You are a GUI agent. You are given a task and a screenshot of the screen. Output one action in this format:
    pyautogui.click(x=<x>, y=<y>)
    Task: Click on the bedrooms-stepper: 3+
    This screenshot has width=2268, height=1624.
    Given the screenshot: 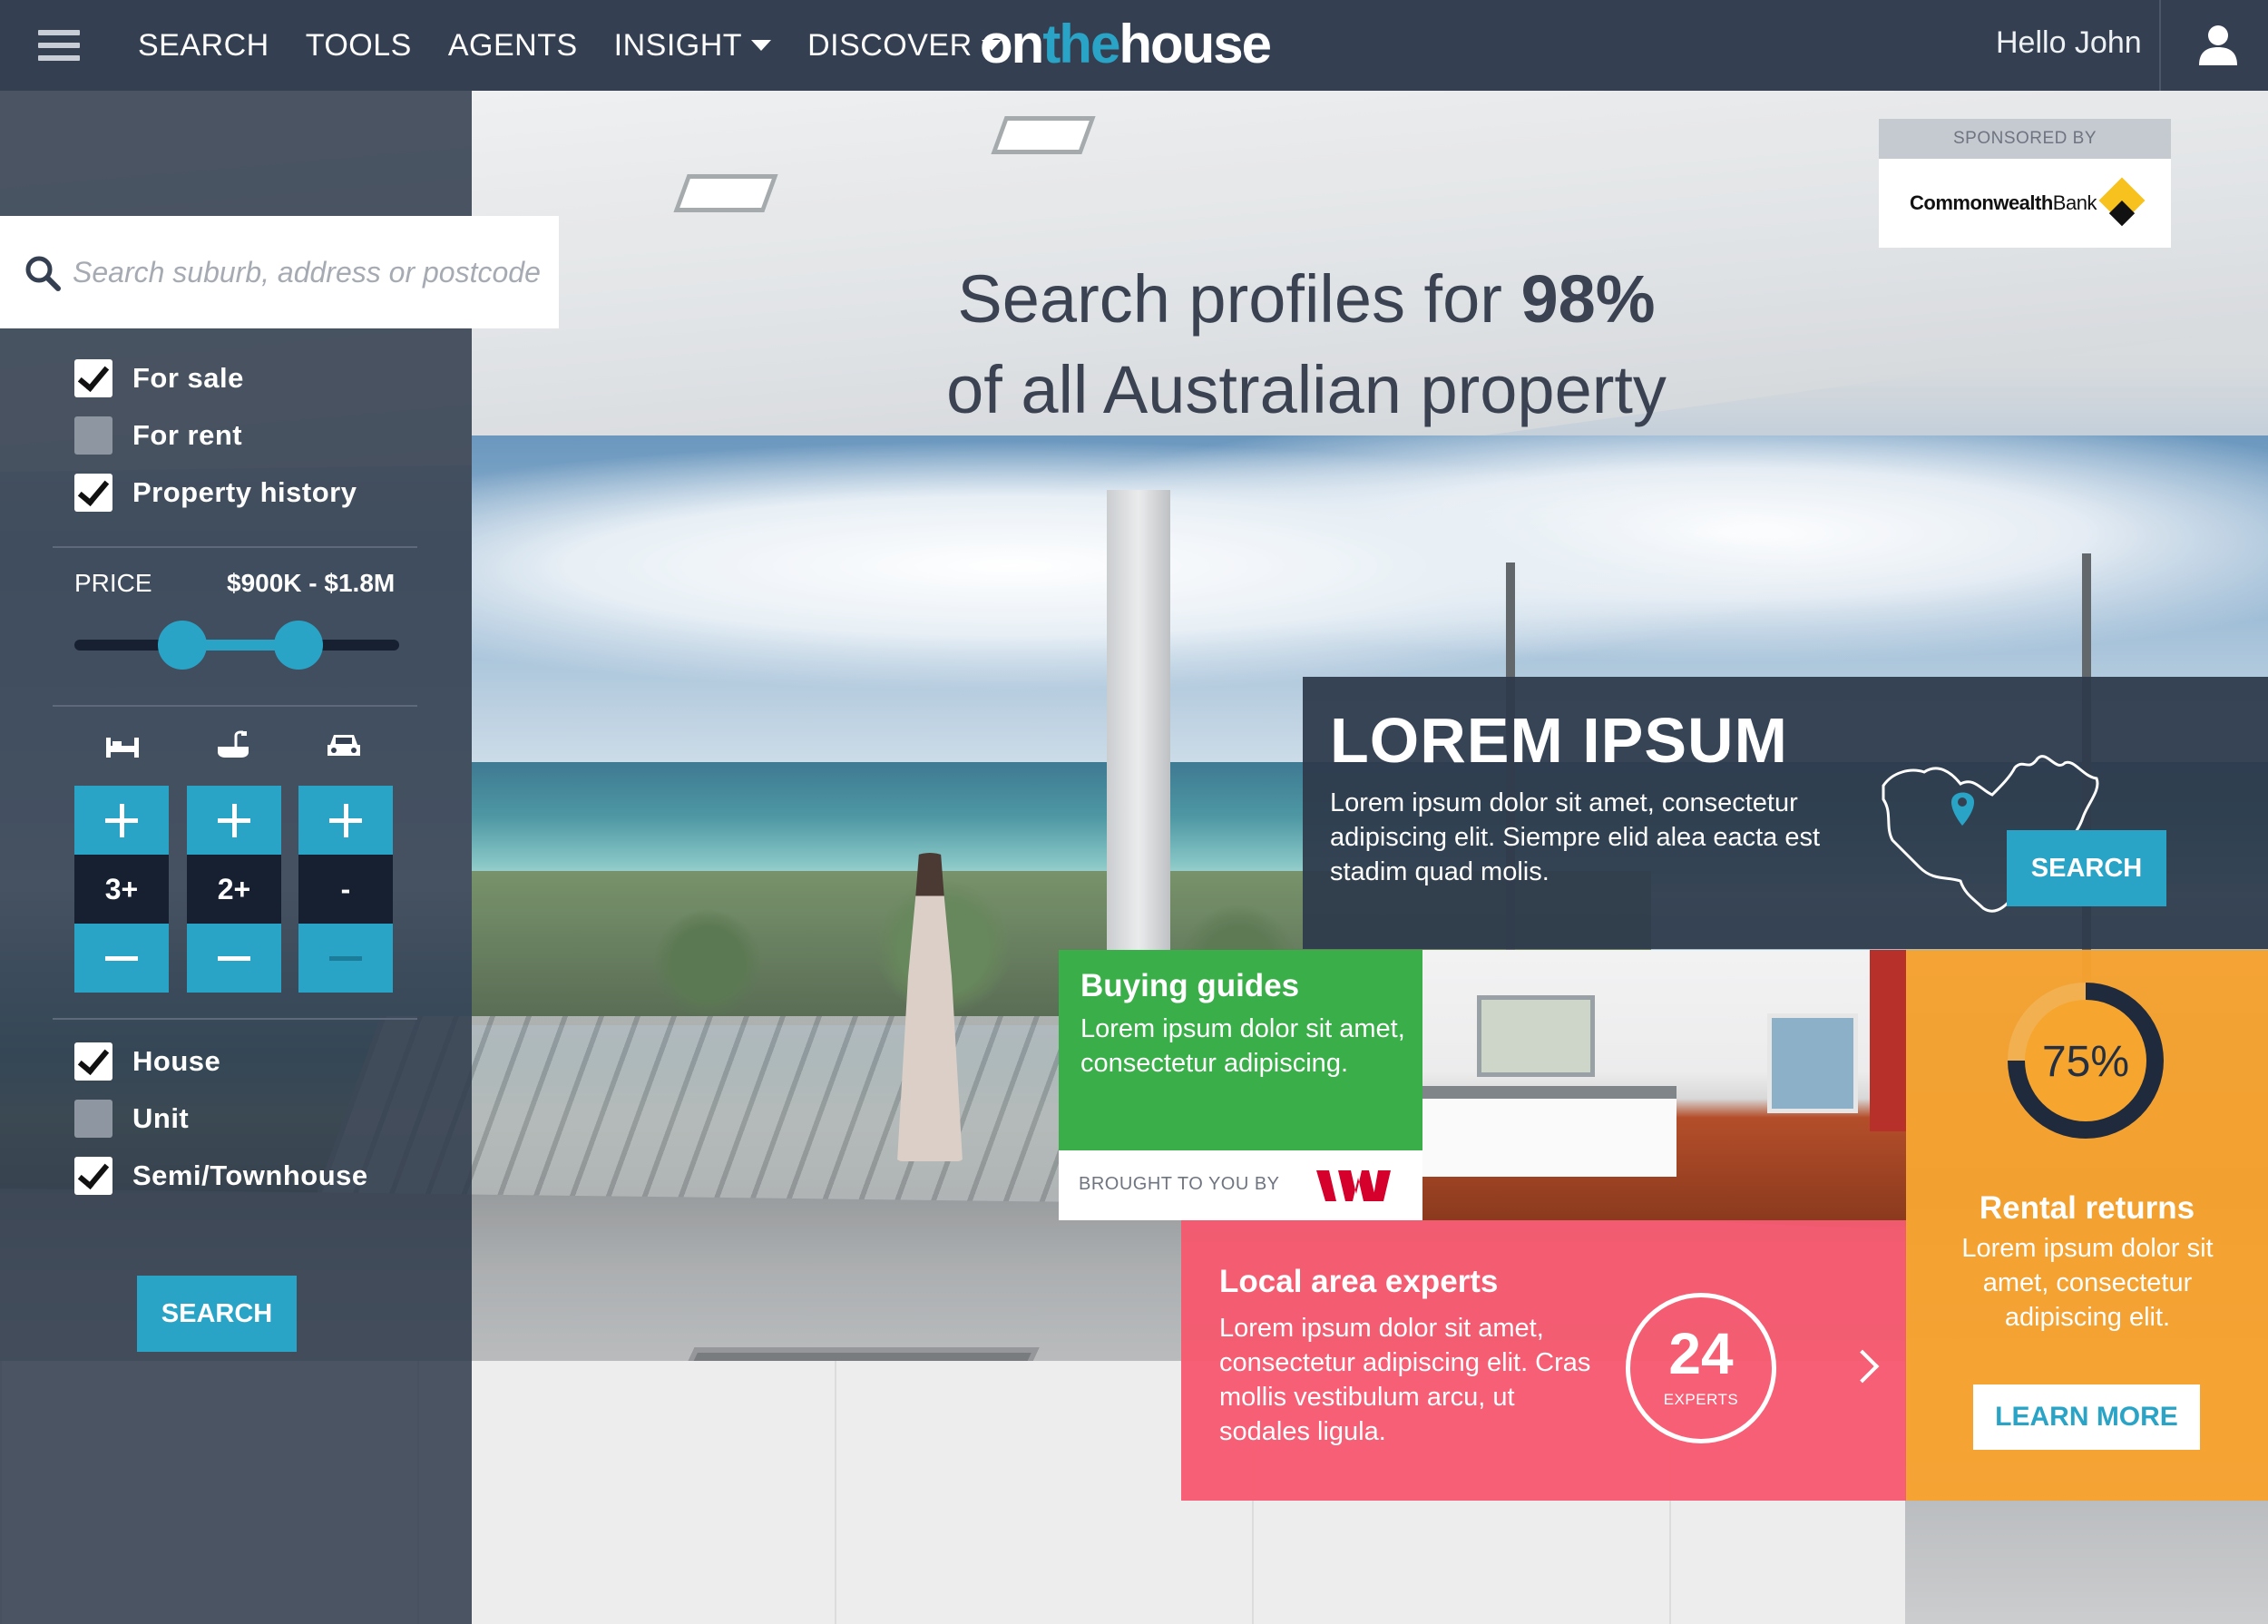 What is the action you would take?
    pyautogui.click(x=122, y=889)
    